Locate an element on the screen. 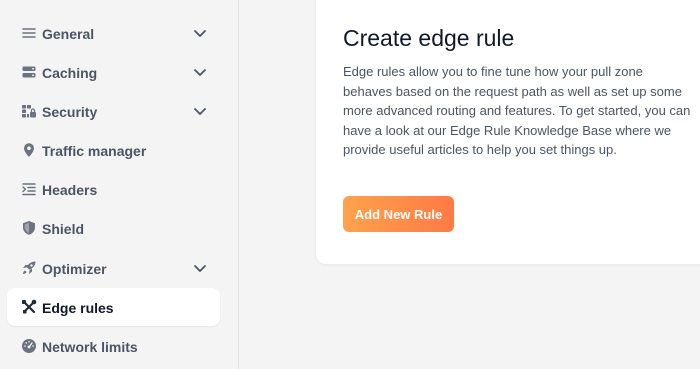 This screenshot has height=369, width=700. sidebar-item-general: General is located at coordinates (113, 33).